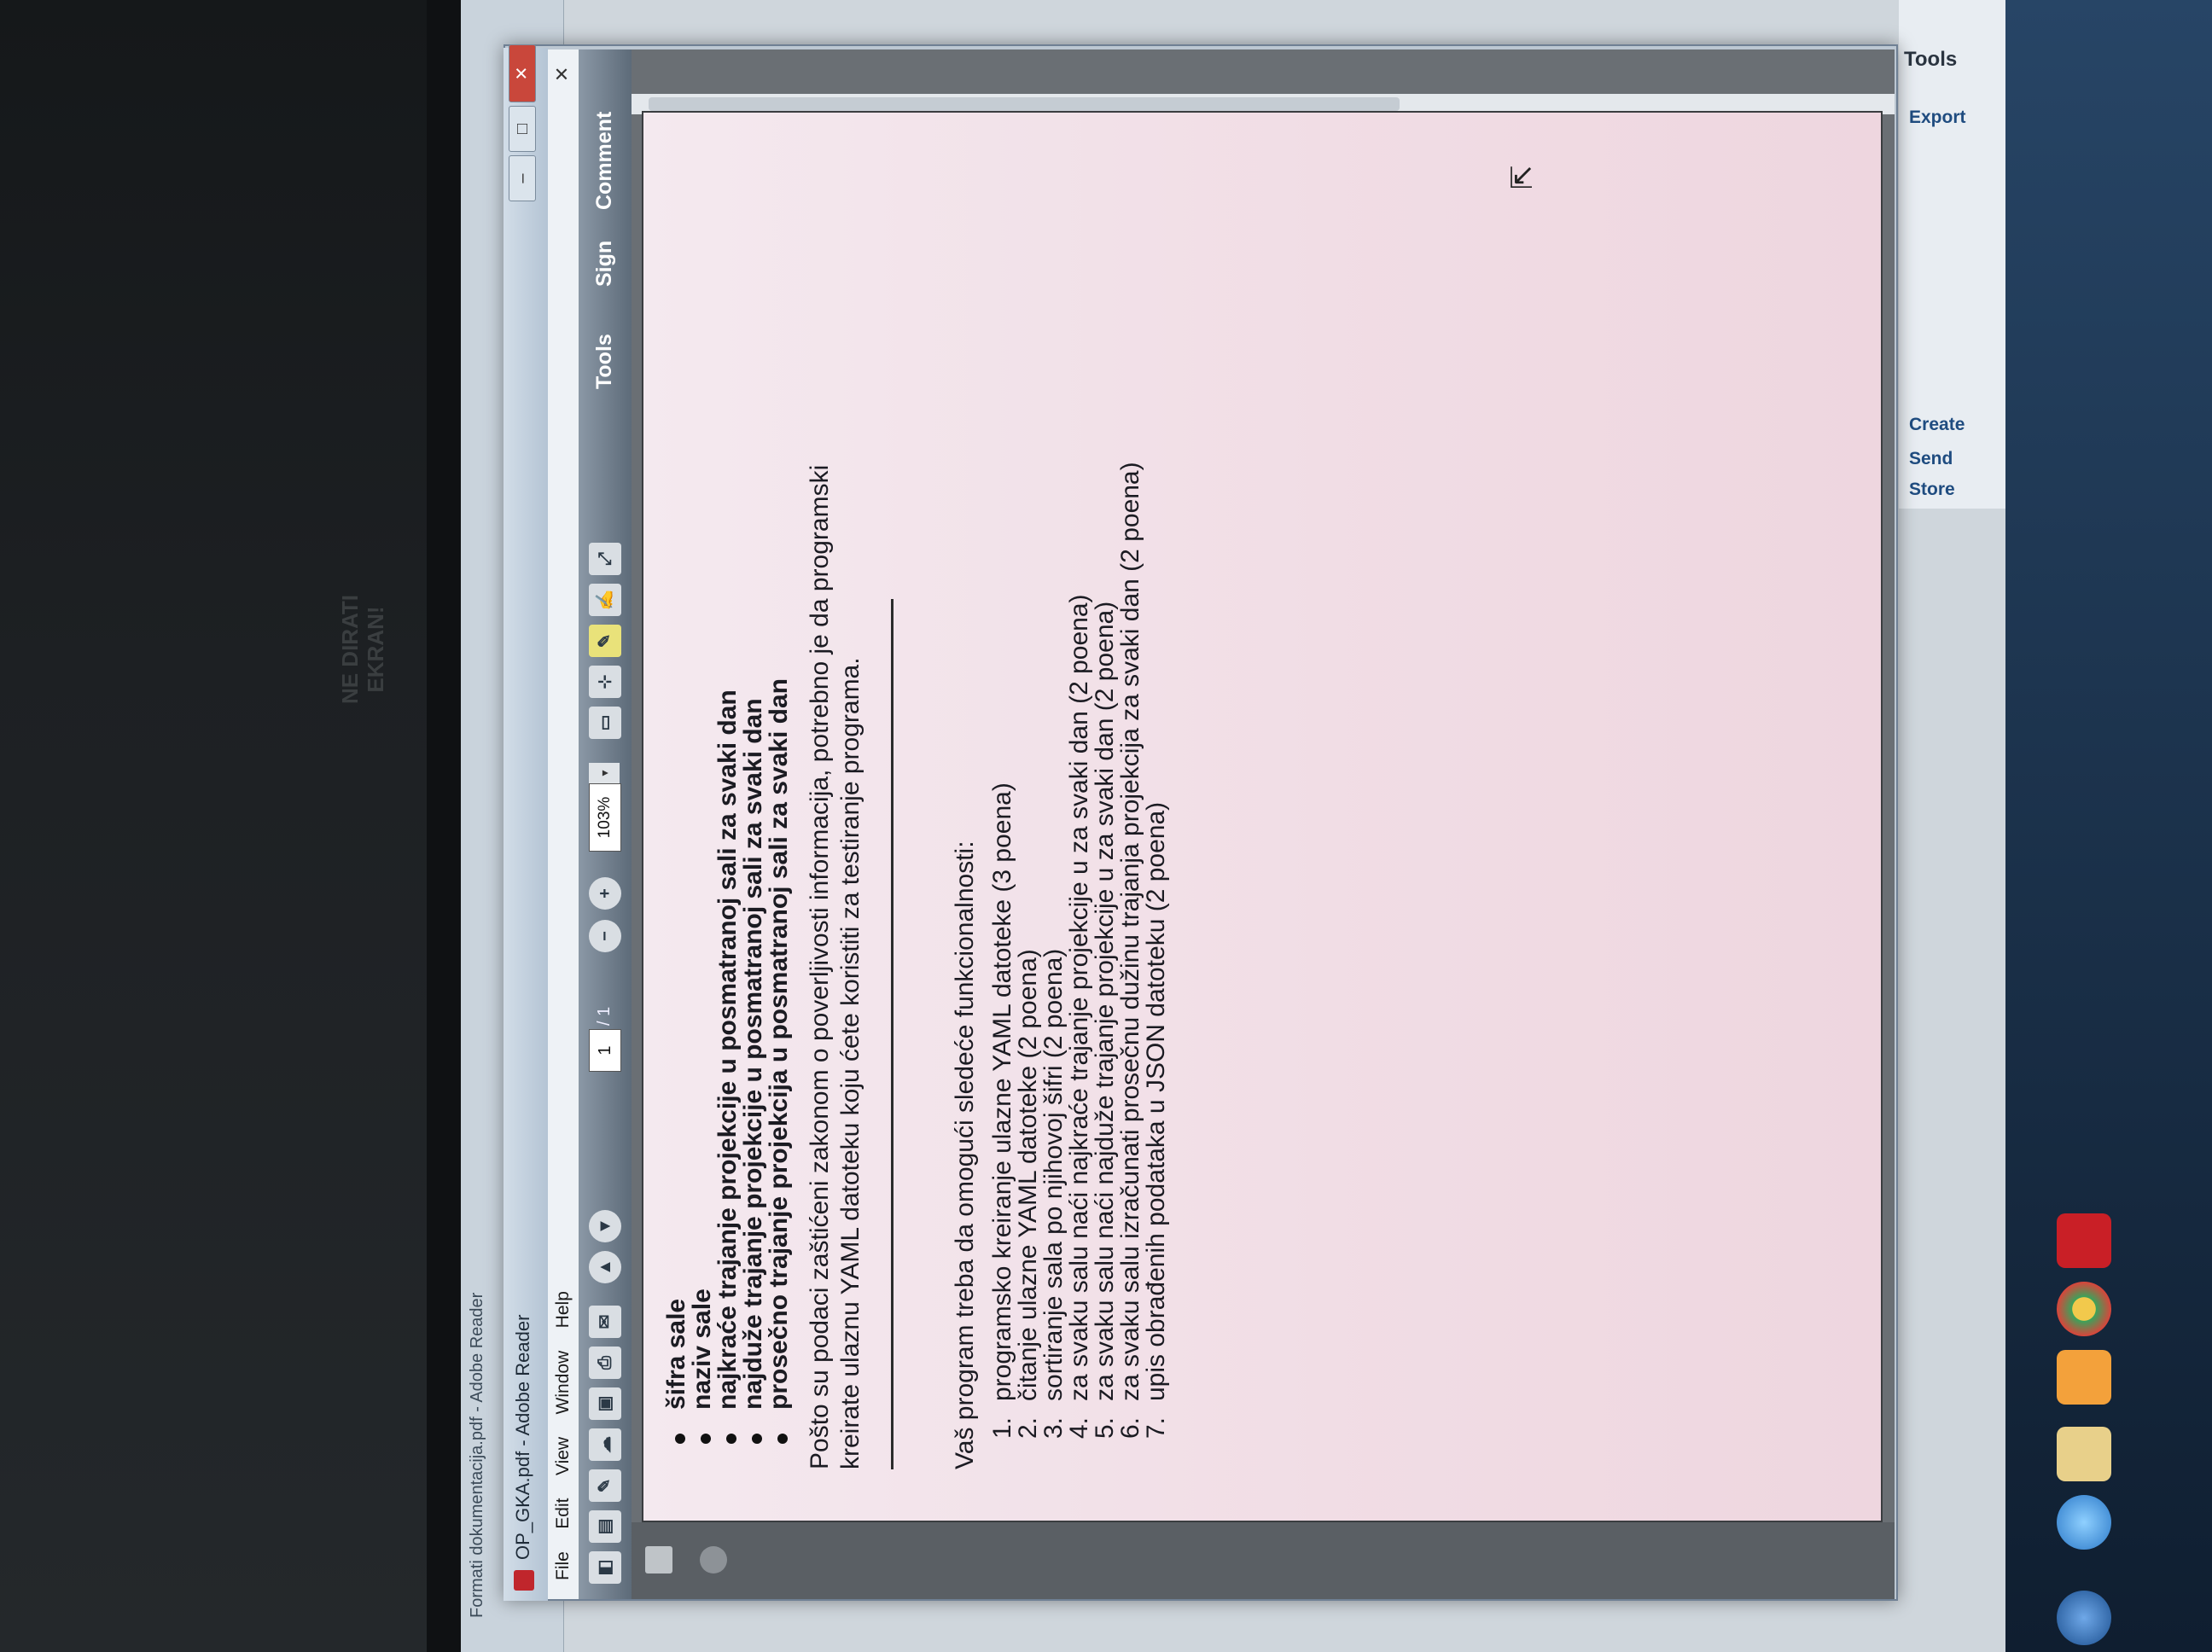 The height and width of the screenshot is (1652, 2212). I want to click on pdf-app-icon, so click(524, 1580).